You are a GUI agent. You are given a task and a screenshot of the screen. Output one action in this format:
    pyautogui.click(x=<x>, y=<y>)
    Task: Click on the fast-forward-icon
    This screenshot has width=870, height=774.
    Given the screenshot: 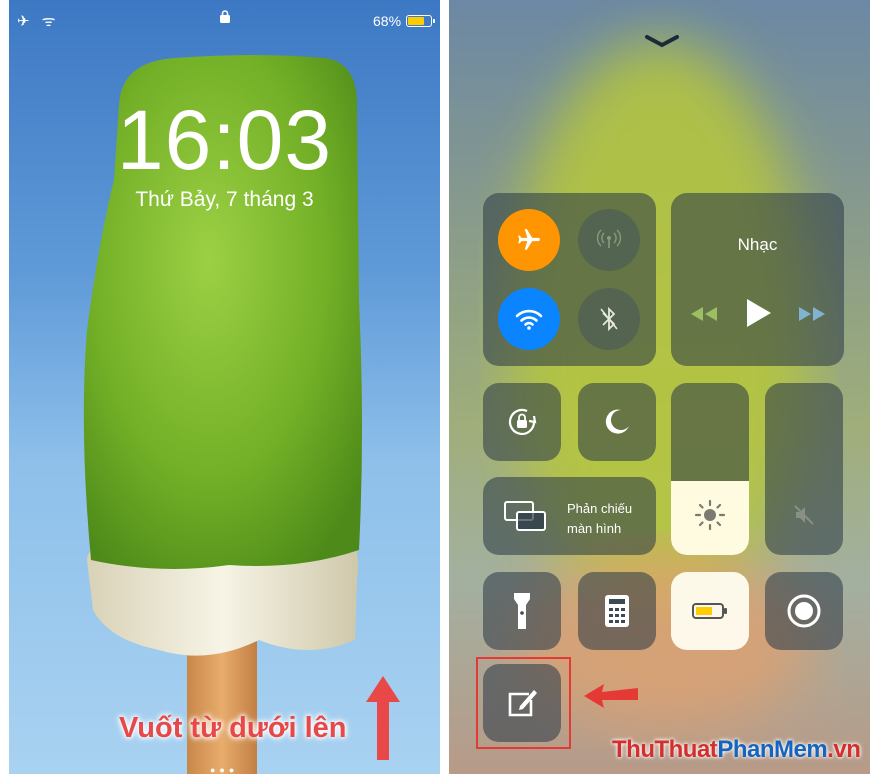 What is the action you would take?
    pyautogui.click(x=812, y=314)
    